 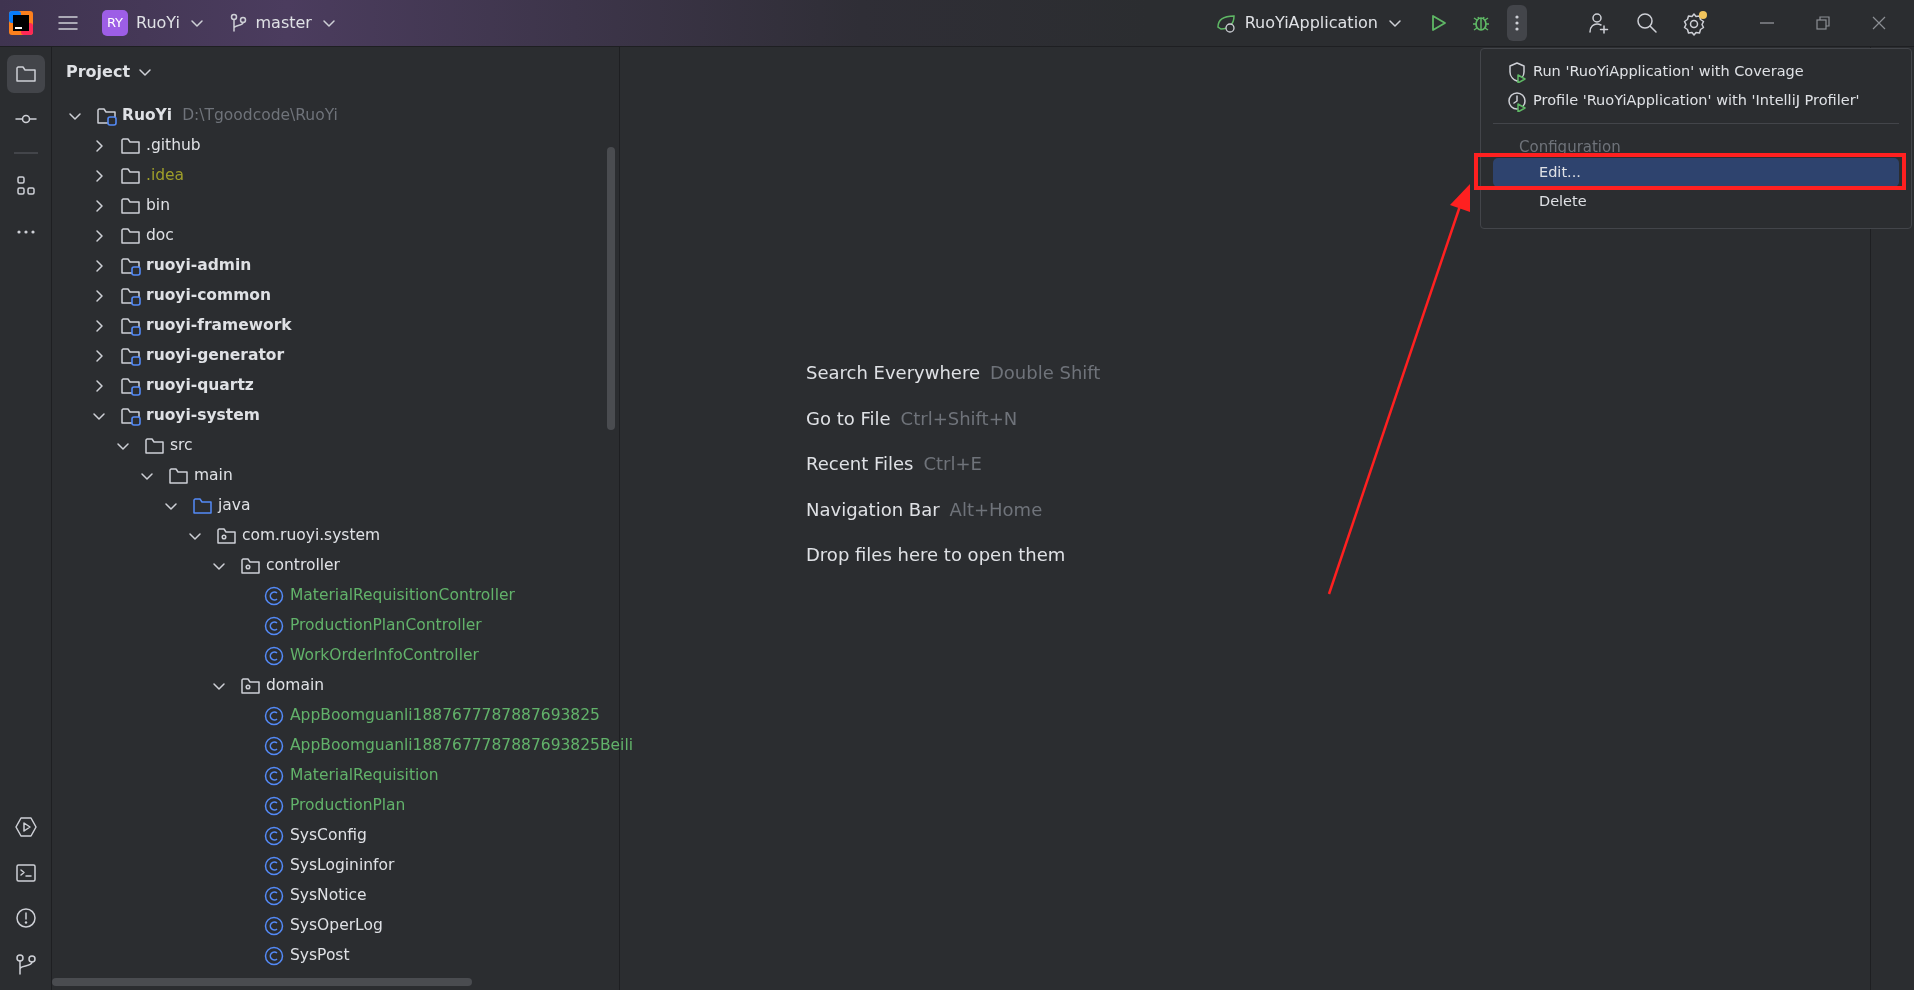 I want to click on menu-item: Run 'RuoYiApplication' with Coverage, so click(x=1696, y=71).